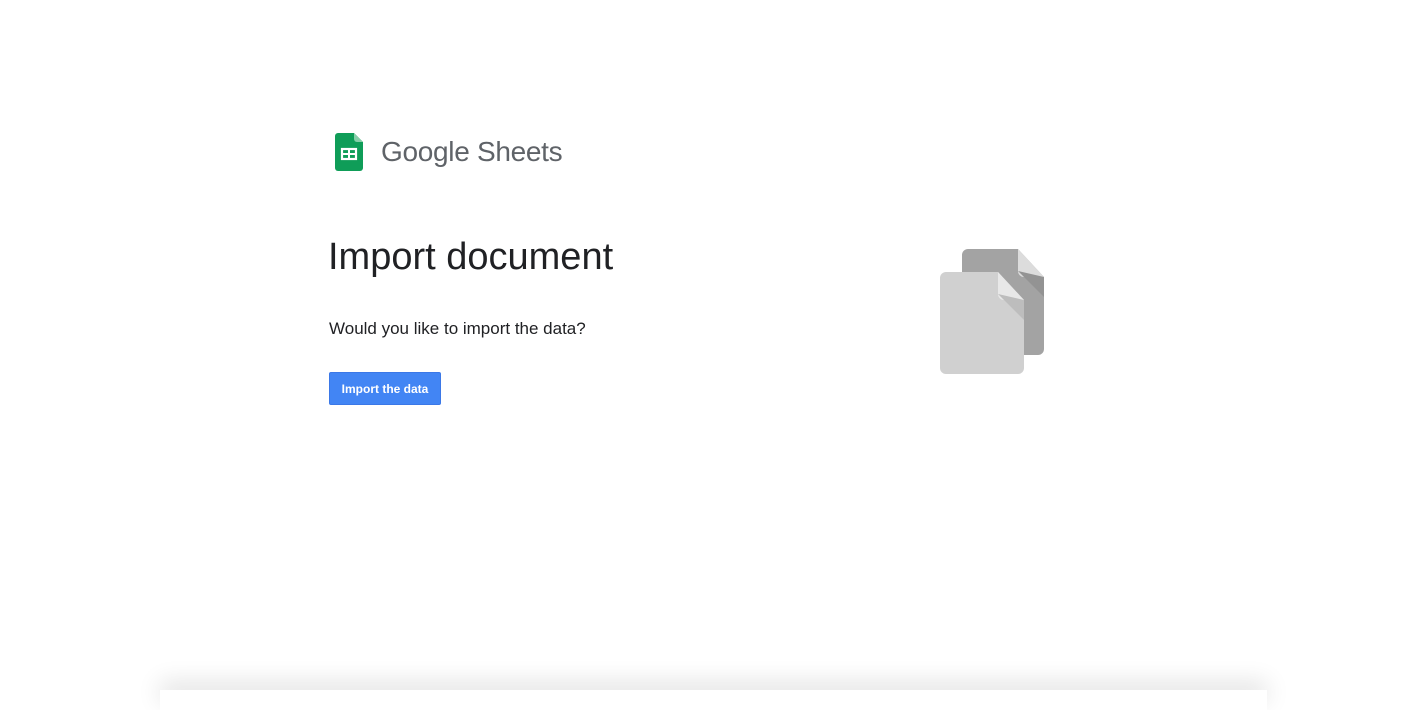 The image size is (1427, 710). What do you see at coordinates (471, 257) in the screenshot?
I see `page-title: Import document` at bounding box center [471, 257].